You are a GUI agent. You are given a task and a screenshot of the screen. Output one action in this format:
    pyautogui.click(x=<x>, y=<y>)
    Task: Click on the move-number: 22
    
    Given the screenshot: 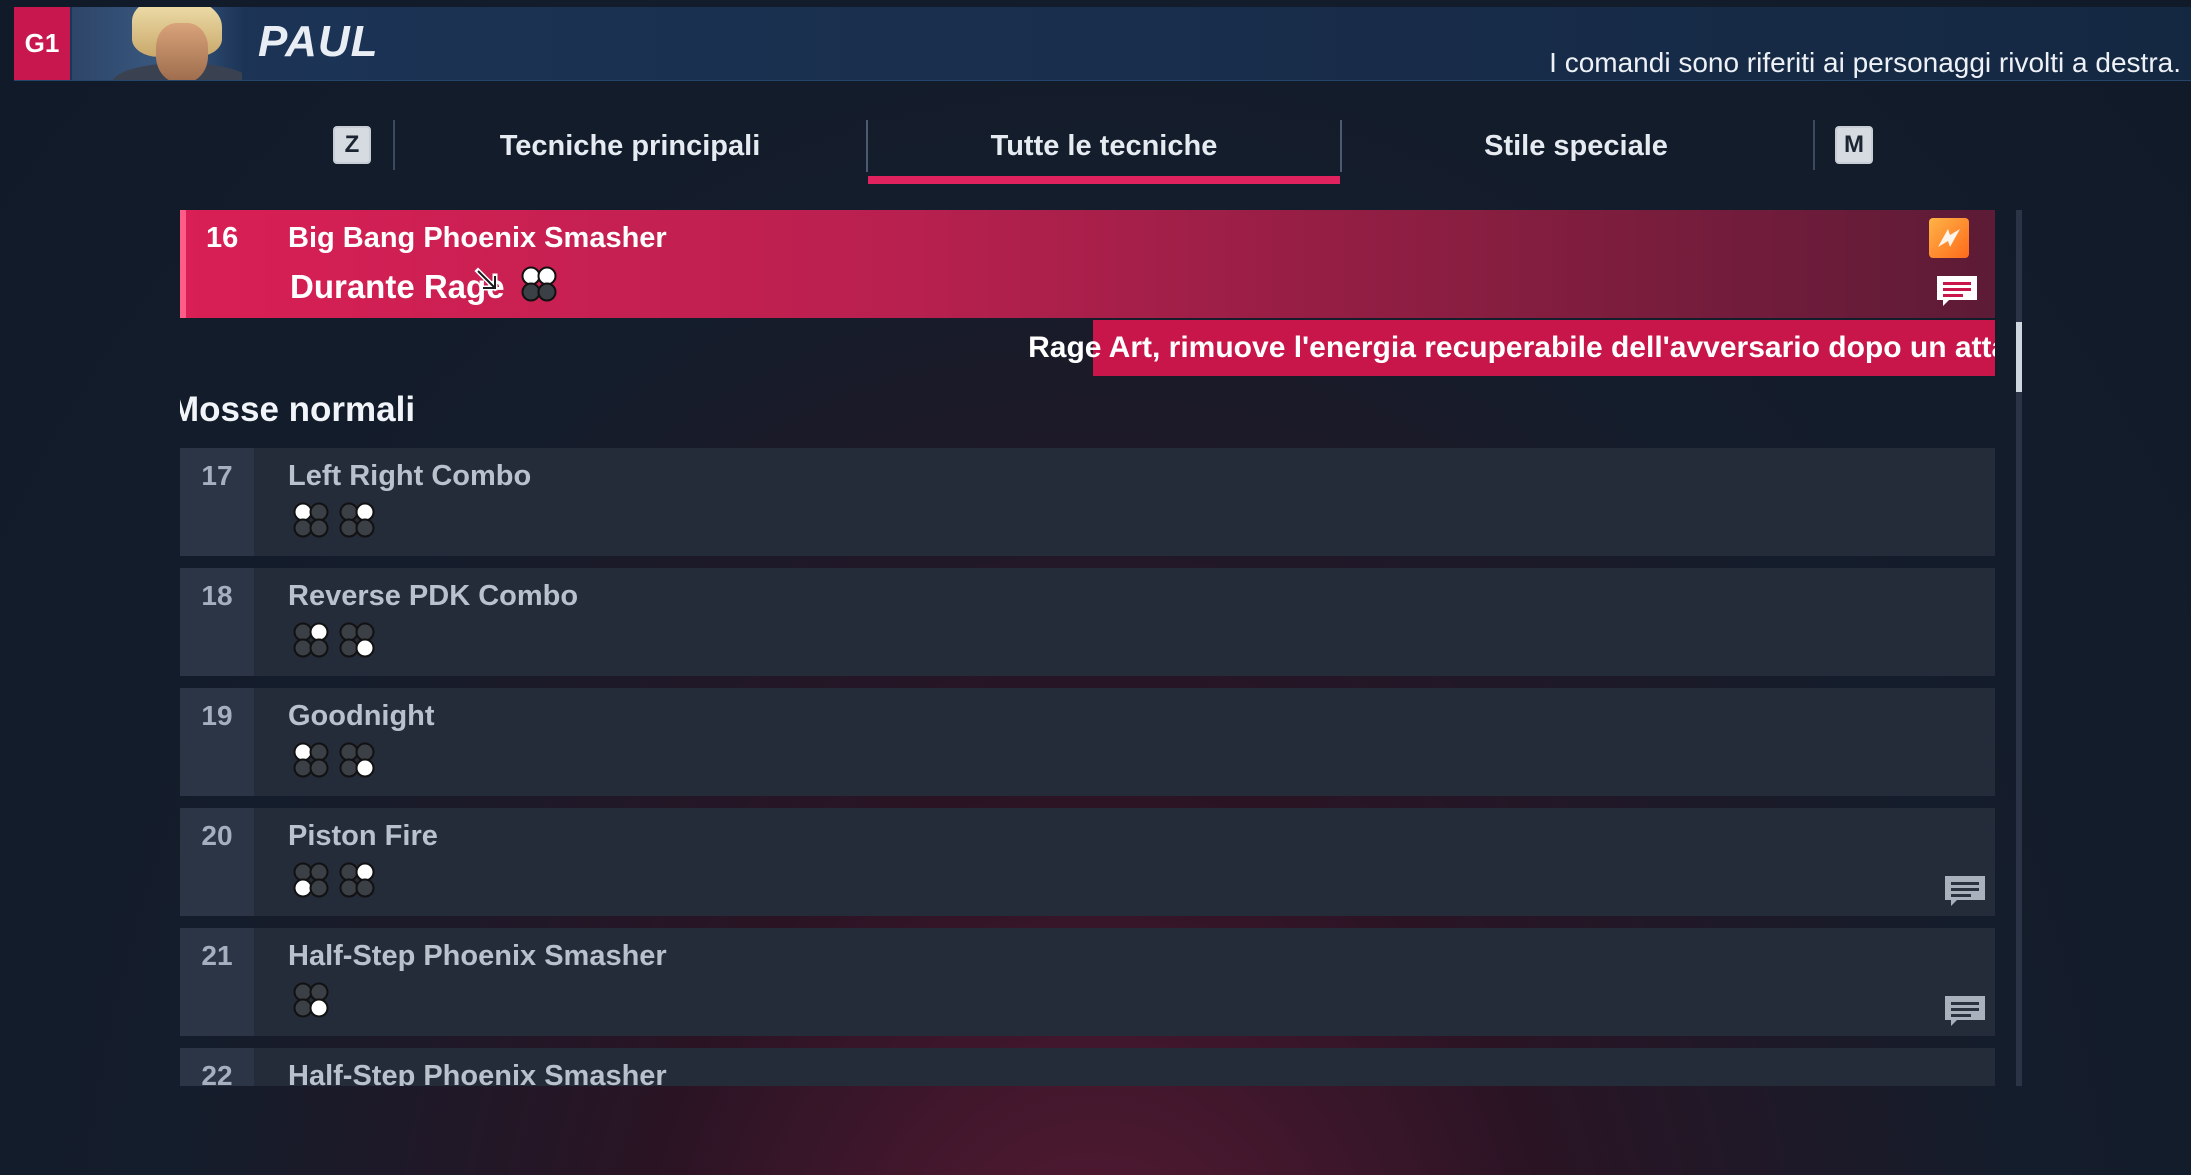 What is the action you would take?
    pyautogui.click(x=217, y=1073)
    